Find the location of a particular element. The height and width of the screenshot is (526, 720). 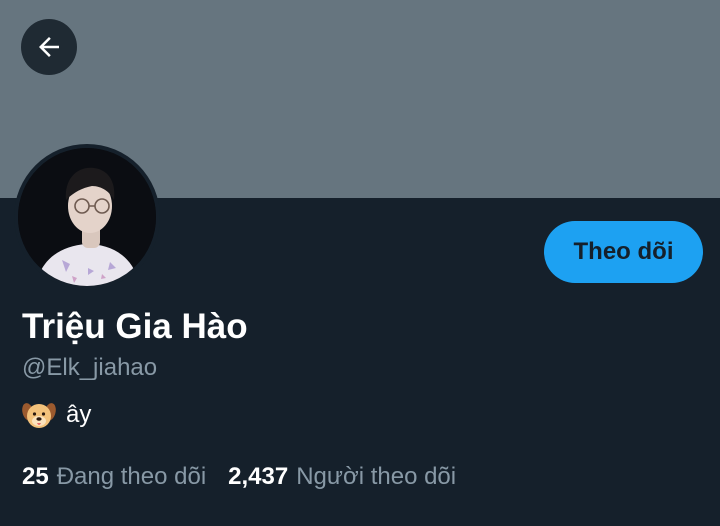

arrow-left-icon is located at coordinates (49, 47).